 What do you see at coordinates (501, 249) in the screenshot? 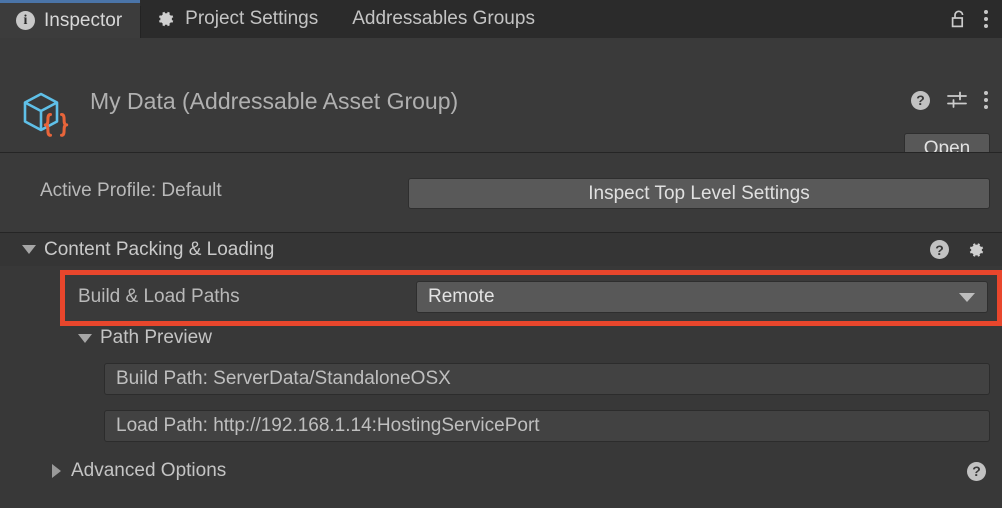
I see `content-packing-section-header: Content Packing & Loading ?` at bounding box center [501, 249].